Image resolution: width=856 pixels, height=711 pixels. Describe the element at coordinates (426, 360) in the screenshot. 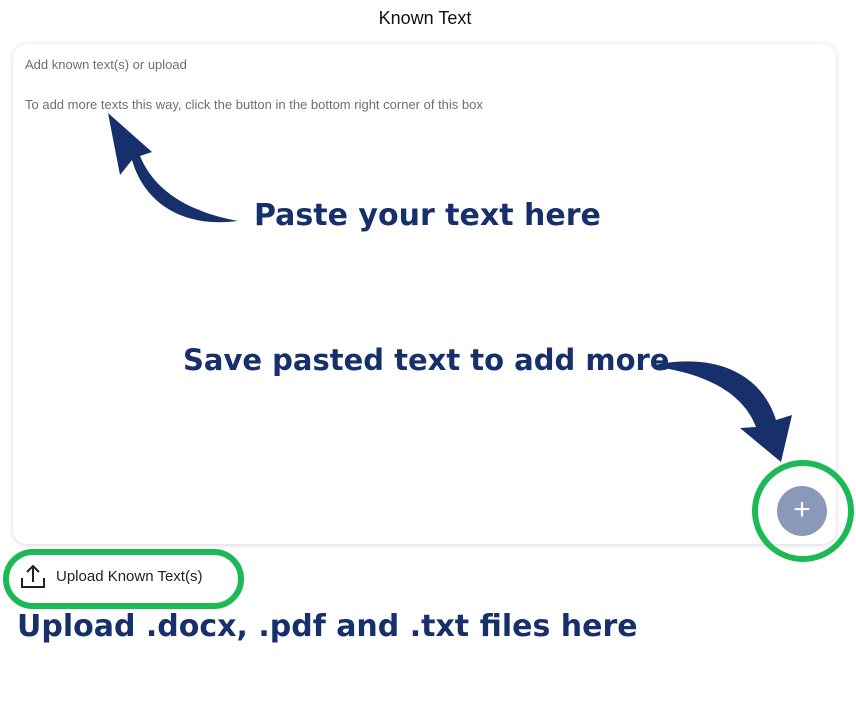

I see `save-annotation: Save pasted text to add more` at that location.